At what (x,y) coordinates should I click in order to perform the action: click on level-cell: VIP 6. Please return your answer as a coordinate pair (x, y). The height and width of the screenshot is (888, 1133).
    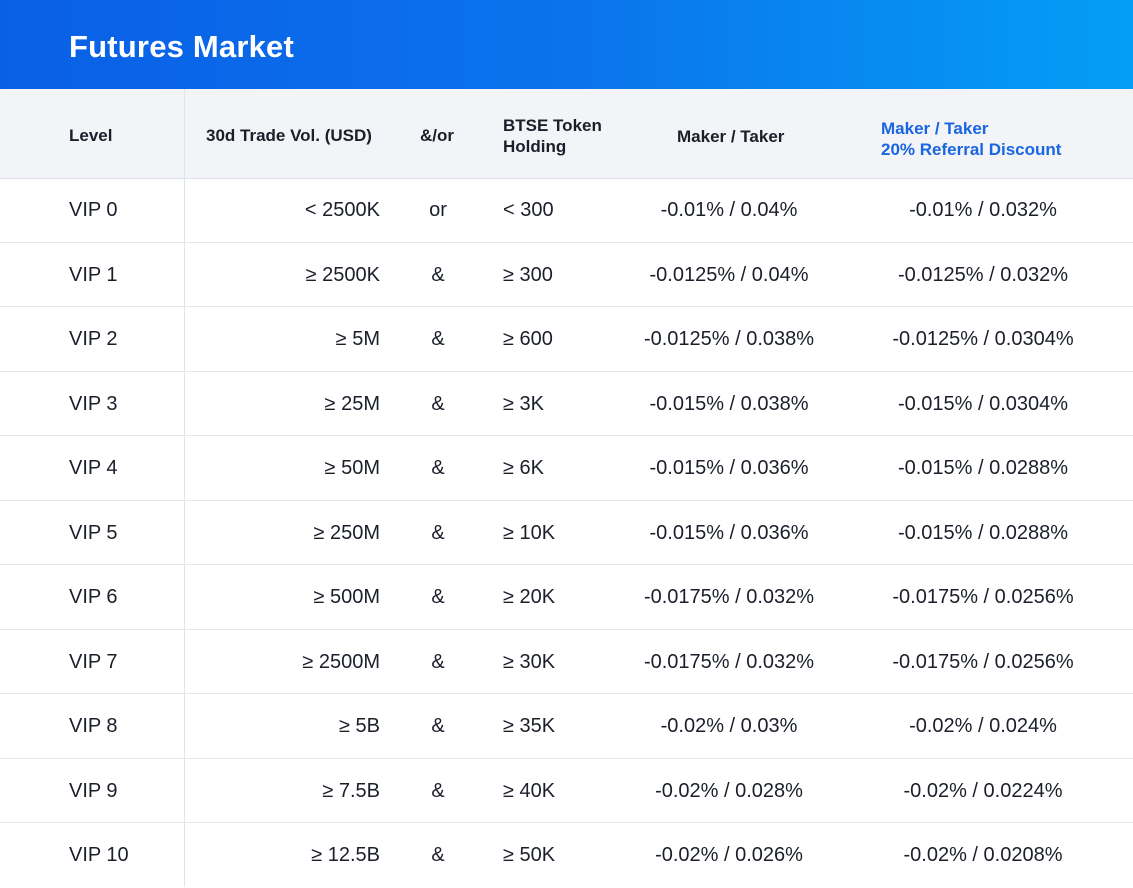
    Looking at the image, I should click on (93, 597).